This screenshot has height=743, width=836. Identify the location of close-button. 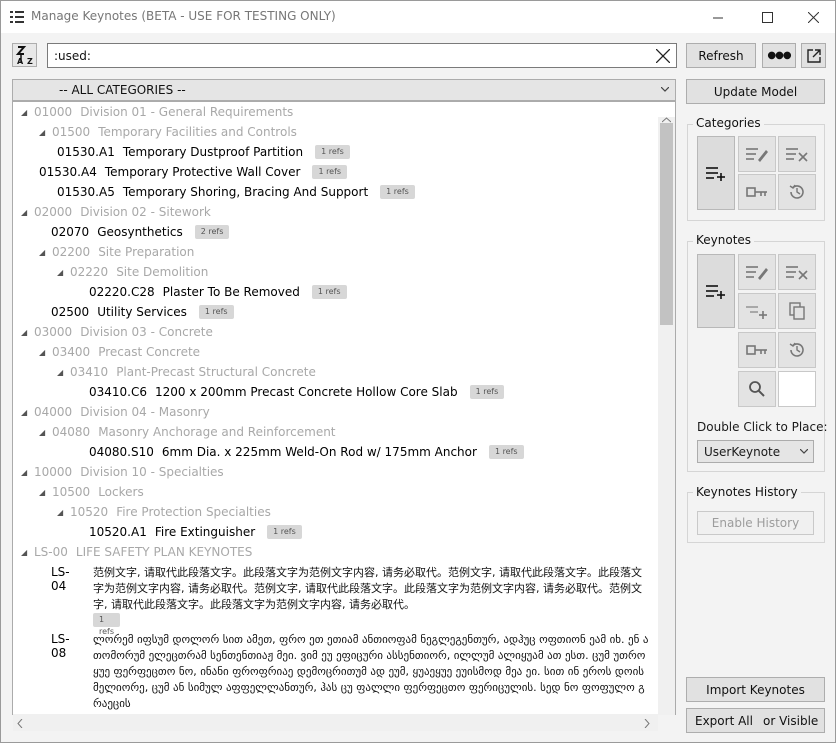
(813, 17).